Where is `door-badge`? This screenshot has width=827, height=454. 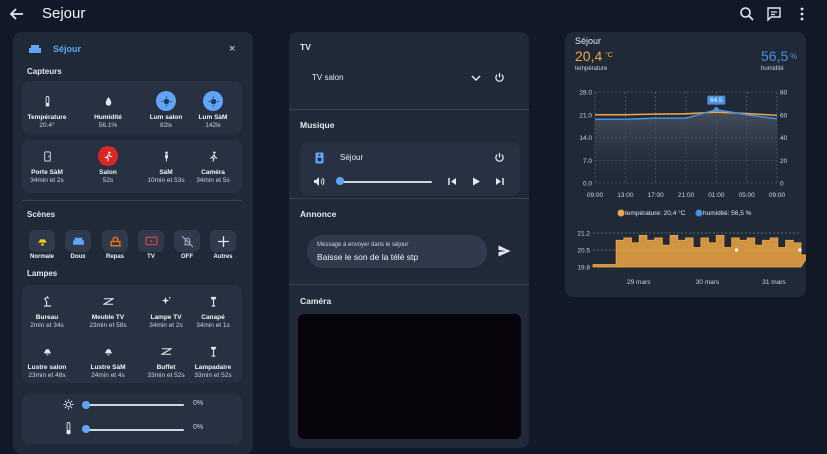
door-badge is located at coordinates (47, 156).